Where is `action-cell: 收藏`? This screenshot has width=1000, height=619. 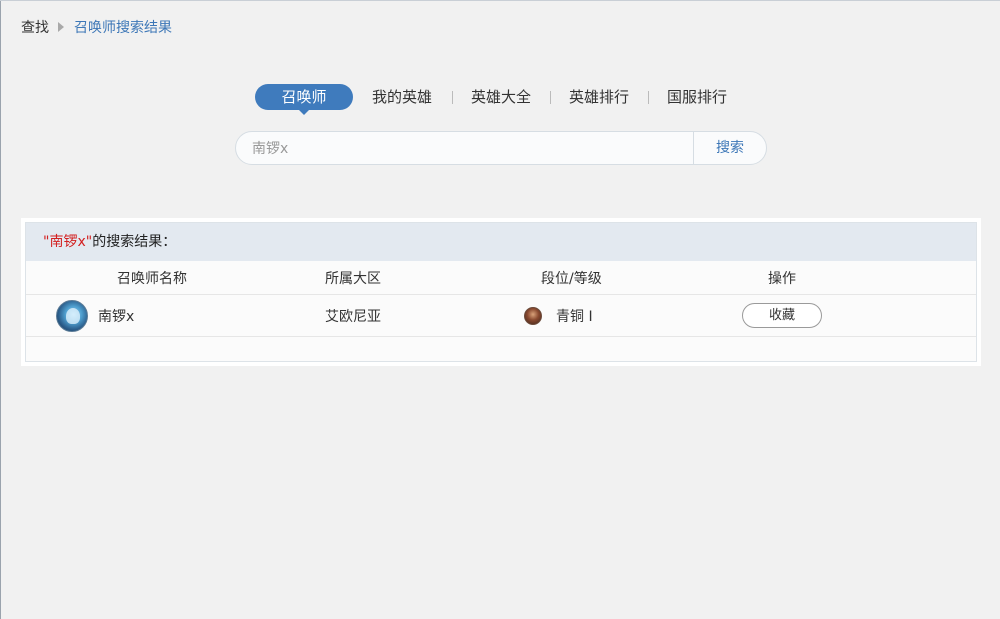 action-cell: 收藏 is located at coordinates (782, 315).